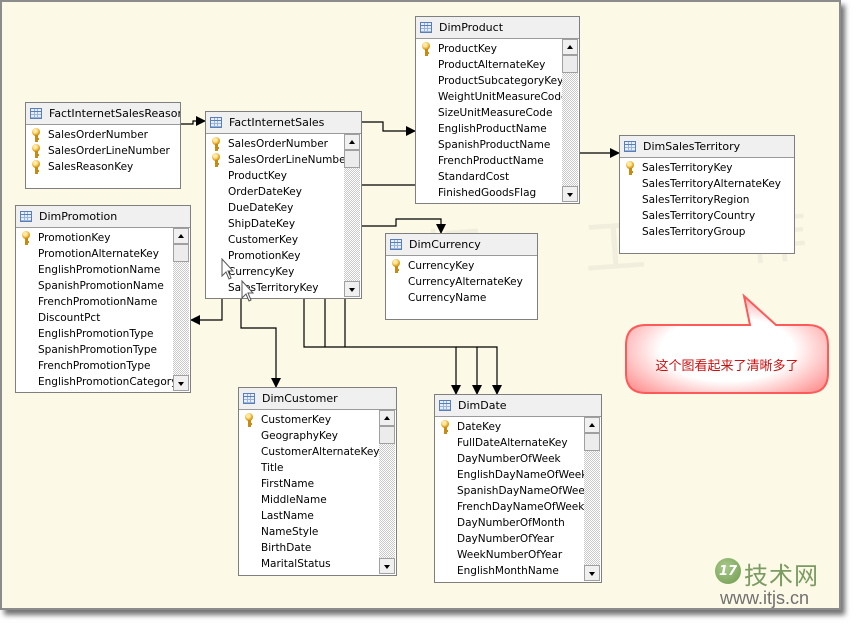  Describe the element at coordinates (518, 523) in the screenshot. I see `column-row: DayNumberOfMonth` at that location.